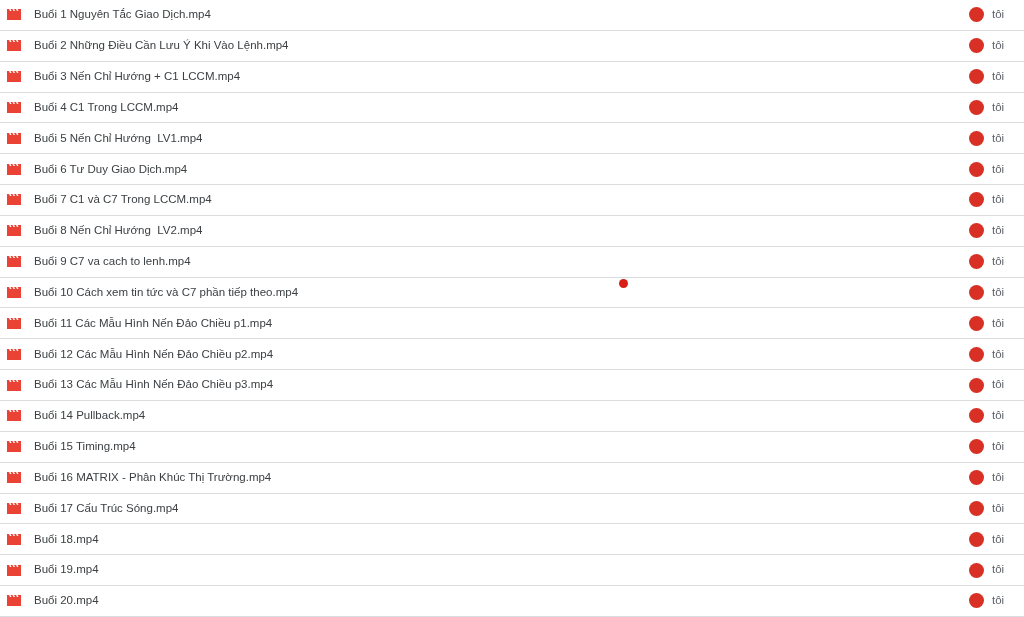 Image resolution: width=1024 pixels, height=617 pixels. Describe the element at coordinates (90, 416) in the screenshot. I see `file-name: Buổi 14 Pullback.mp4` at that location.